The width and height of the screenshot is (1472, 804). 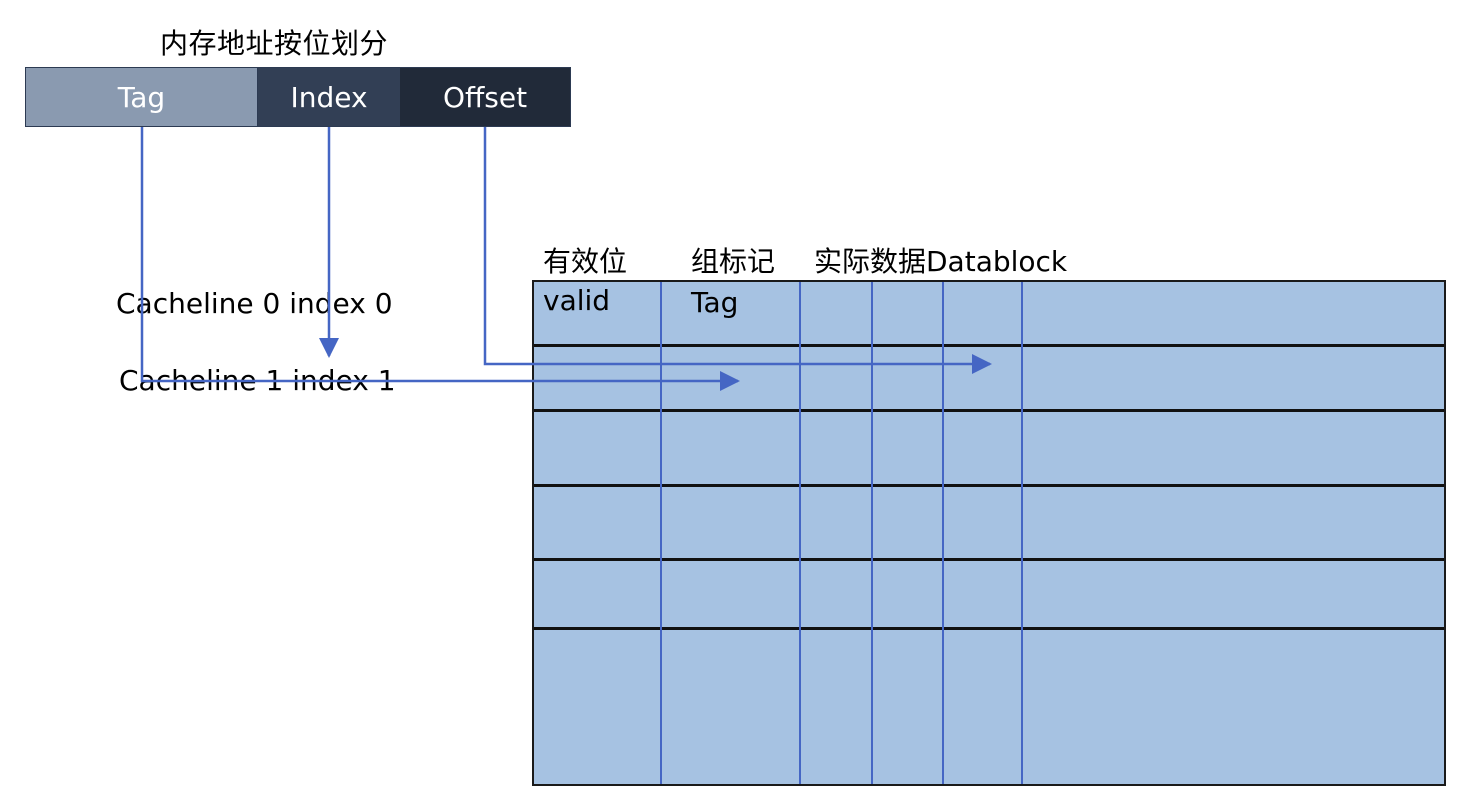 What do you see at coordinates (440, 259) in the screenshot?
I see `tag-arrow` at bounding box center [440, 259].